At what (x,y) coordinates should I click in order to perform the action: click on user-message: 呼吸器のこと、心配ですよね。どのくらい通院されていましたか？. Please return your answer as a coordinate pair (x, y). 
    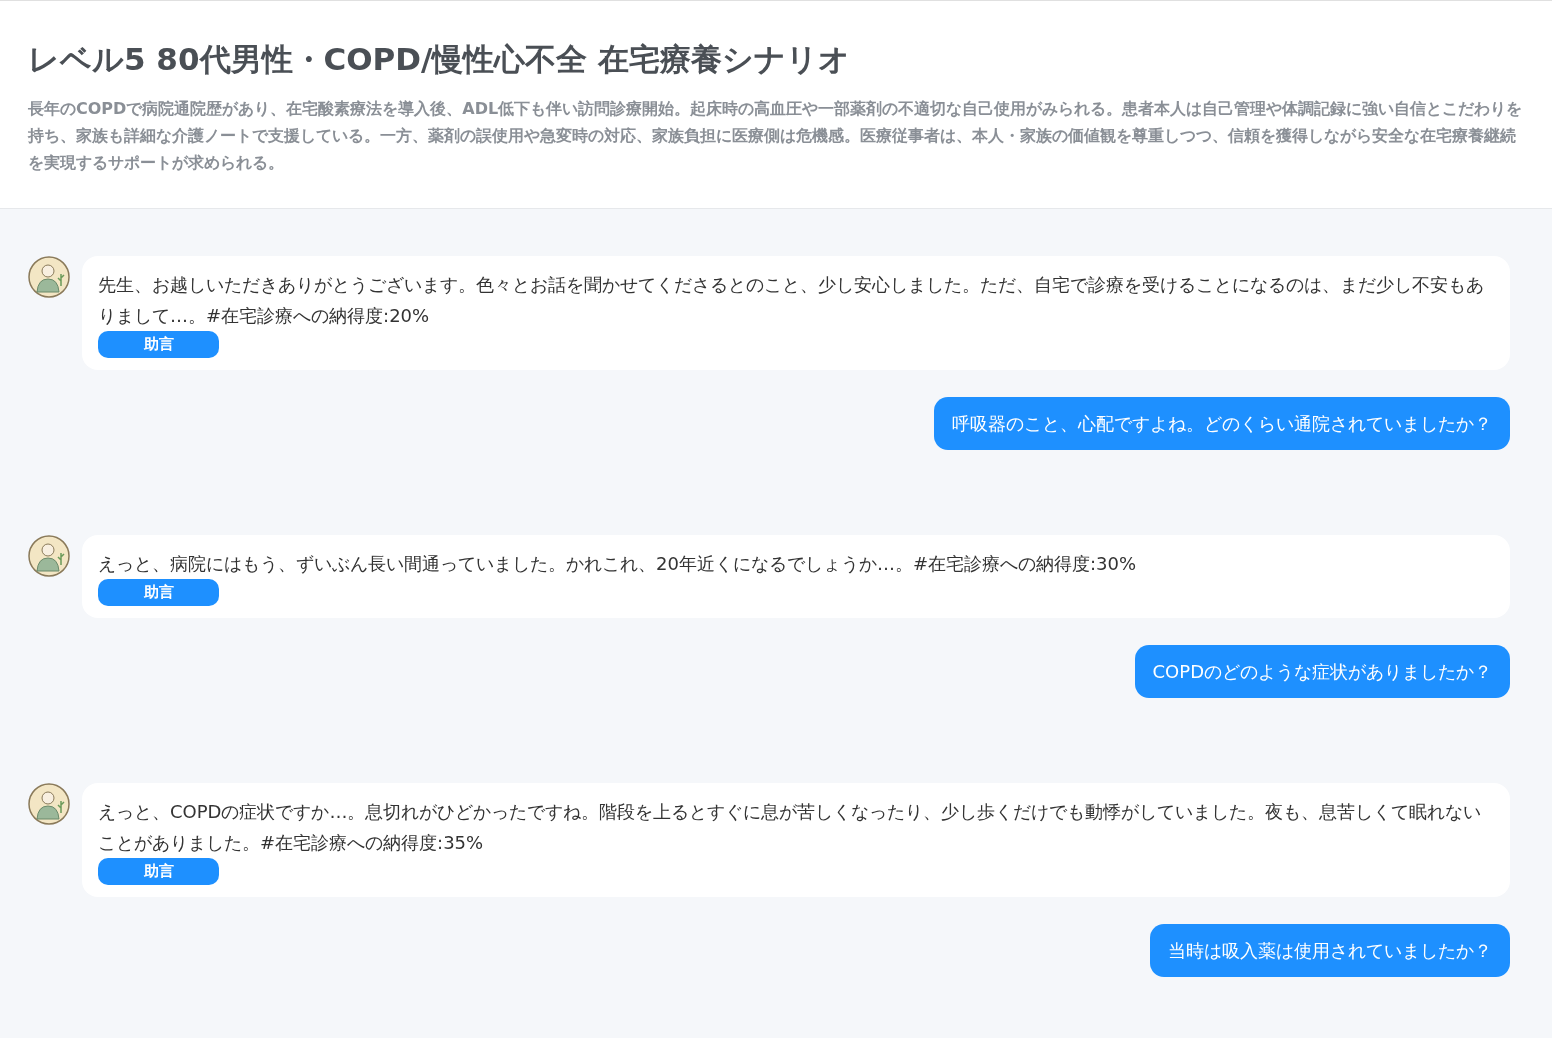
    Looking at the image, I should click on (1222, 423).